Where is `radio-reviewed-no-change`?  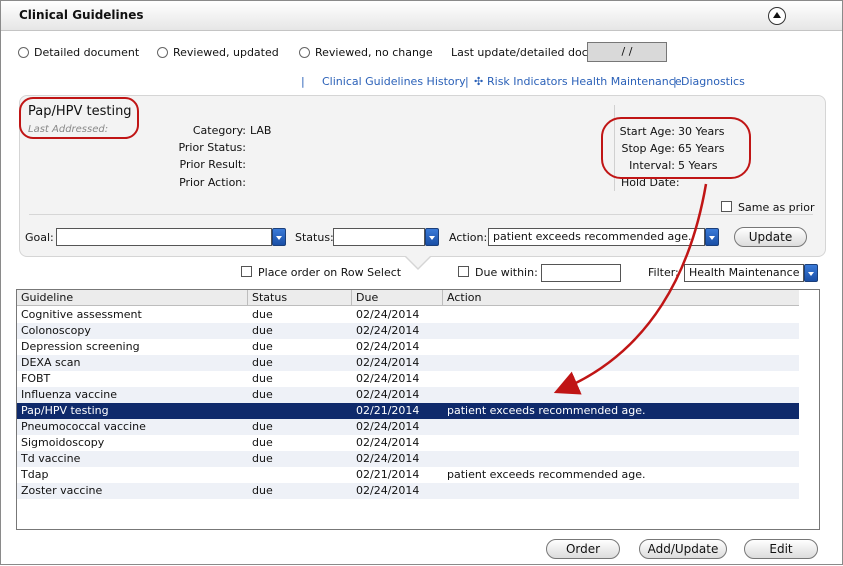
radio-reviewed-no-change is located at coordinates (304, 52).